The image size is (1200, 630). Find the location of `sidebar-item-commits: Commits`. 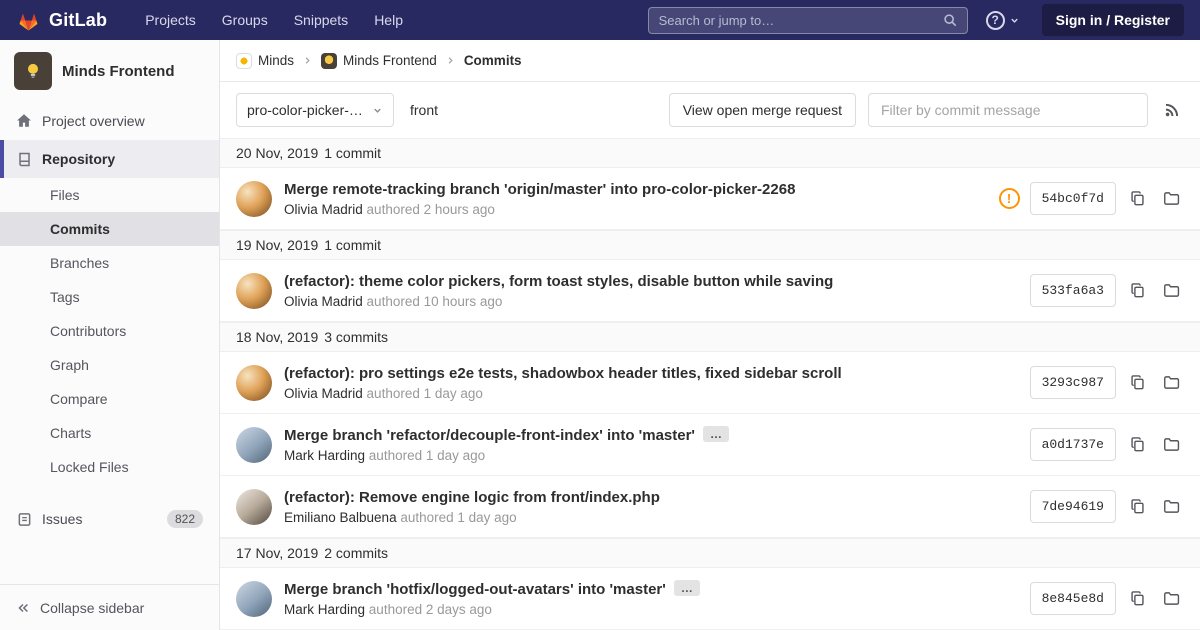

sidebar-item-commits: Commits is located at coordinates (109, 229).